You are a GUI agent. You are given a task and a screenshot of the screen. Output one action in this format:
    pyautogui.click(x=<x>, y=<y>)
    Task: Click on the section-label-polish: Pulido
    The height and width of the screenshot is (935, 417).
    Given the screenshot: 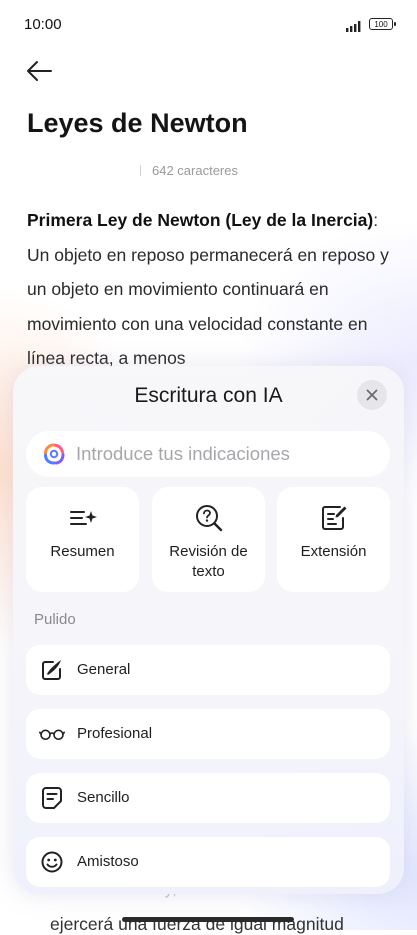 What is the action you would take?
    pyautogui.click(x=55, y=619)
    